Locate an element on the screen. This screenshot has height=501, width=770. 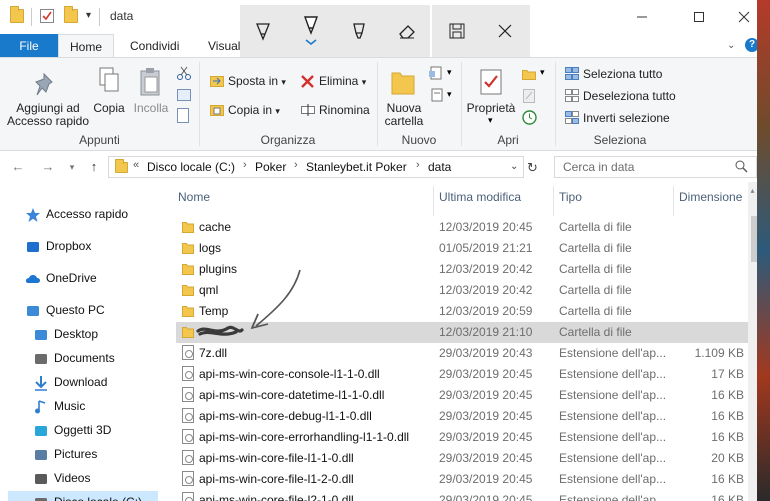
new-item-icon is located at coordinates (437, 73).